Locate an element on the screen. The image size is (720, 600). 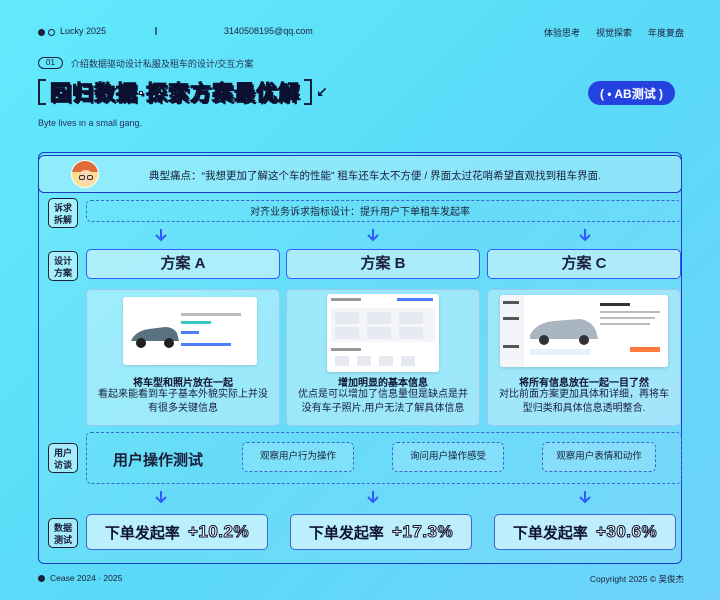
metric-scheme-c: 下单发起率 +30.6% is located at coordinates (585, 532).